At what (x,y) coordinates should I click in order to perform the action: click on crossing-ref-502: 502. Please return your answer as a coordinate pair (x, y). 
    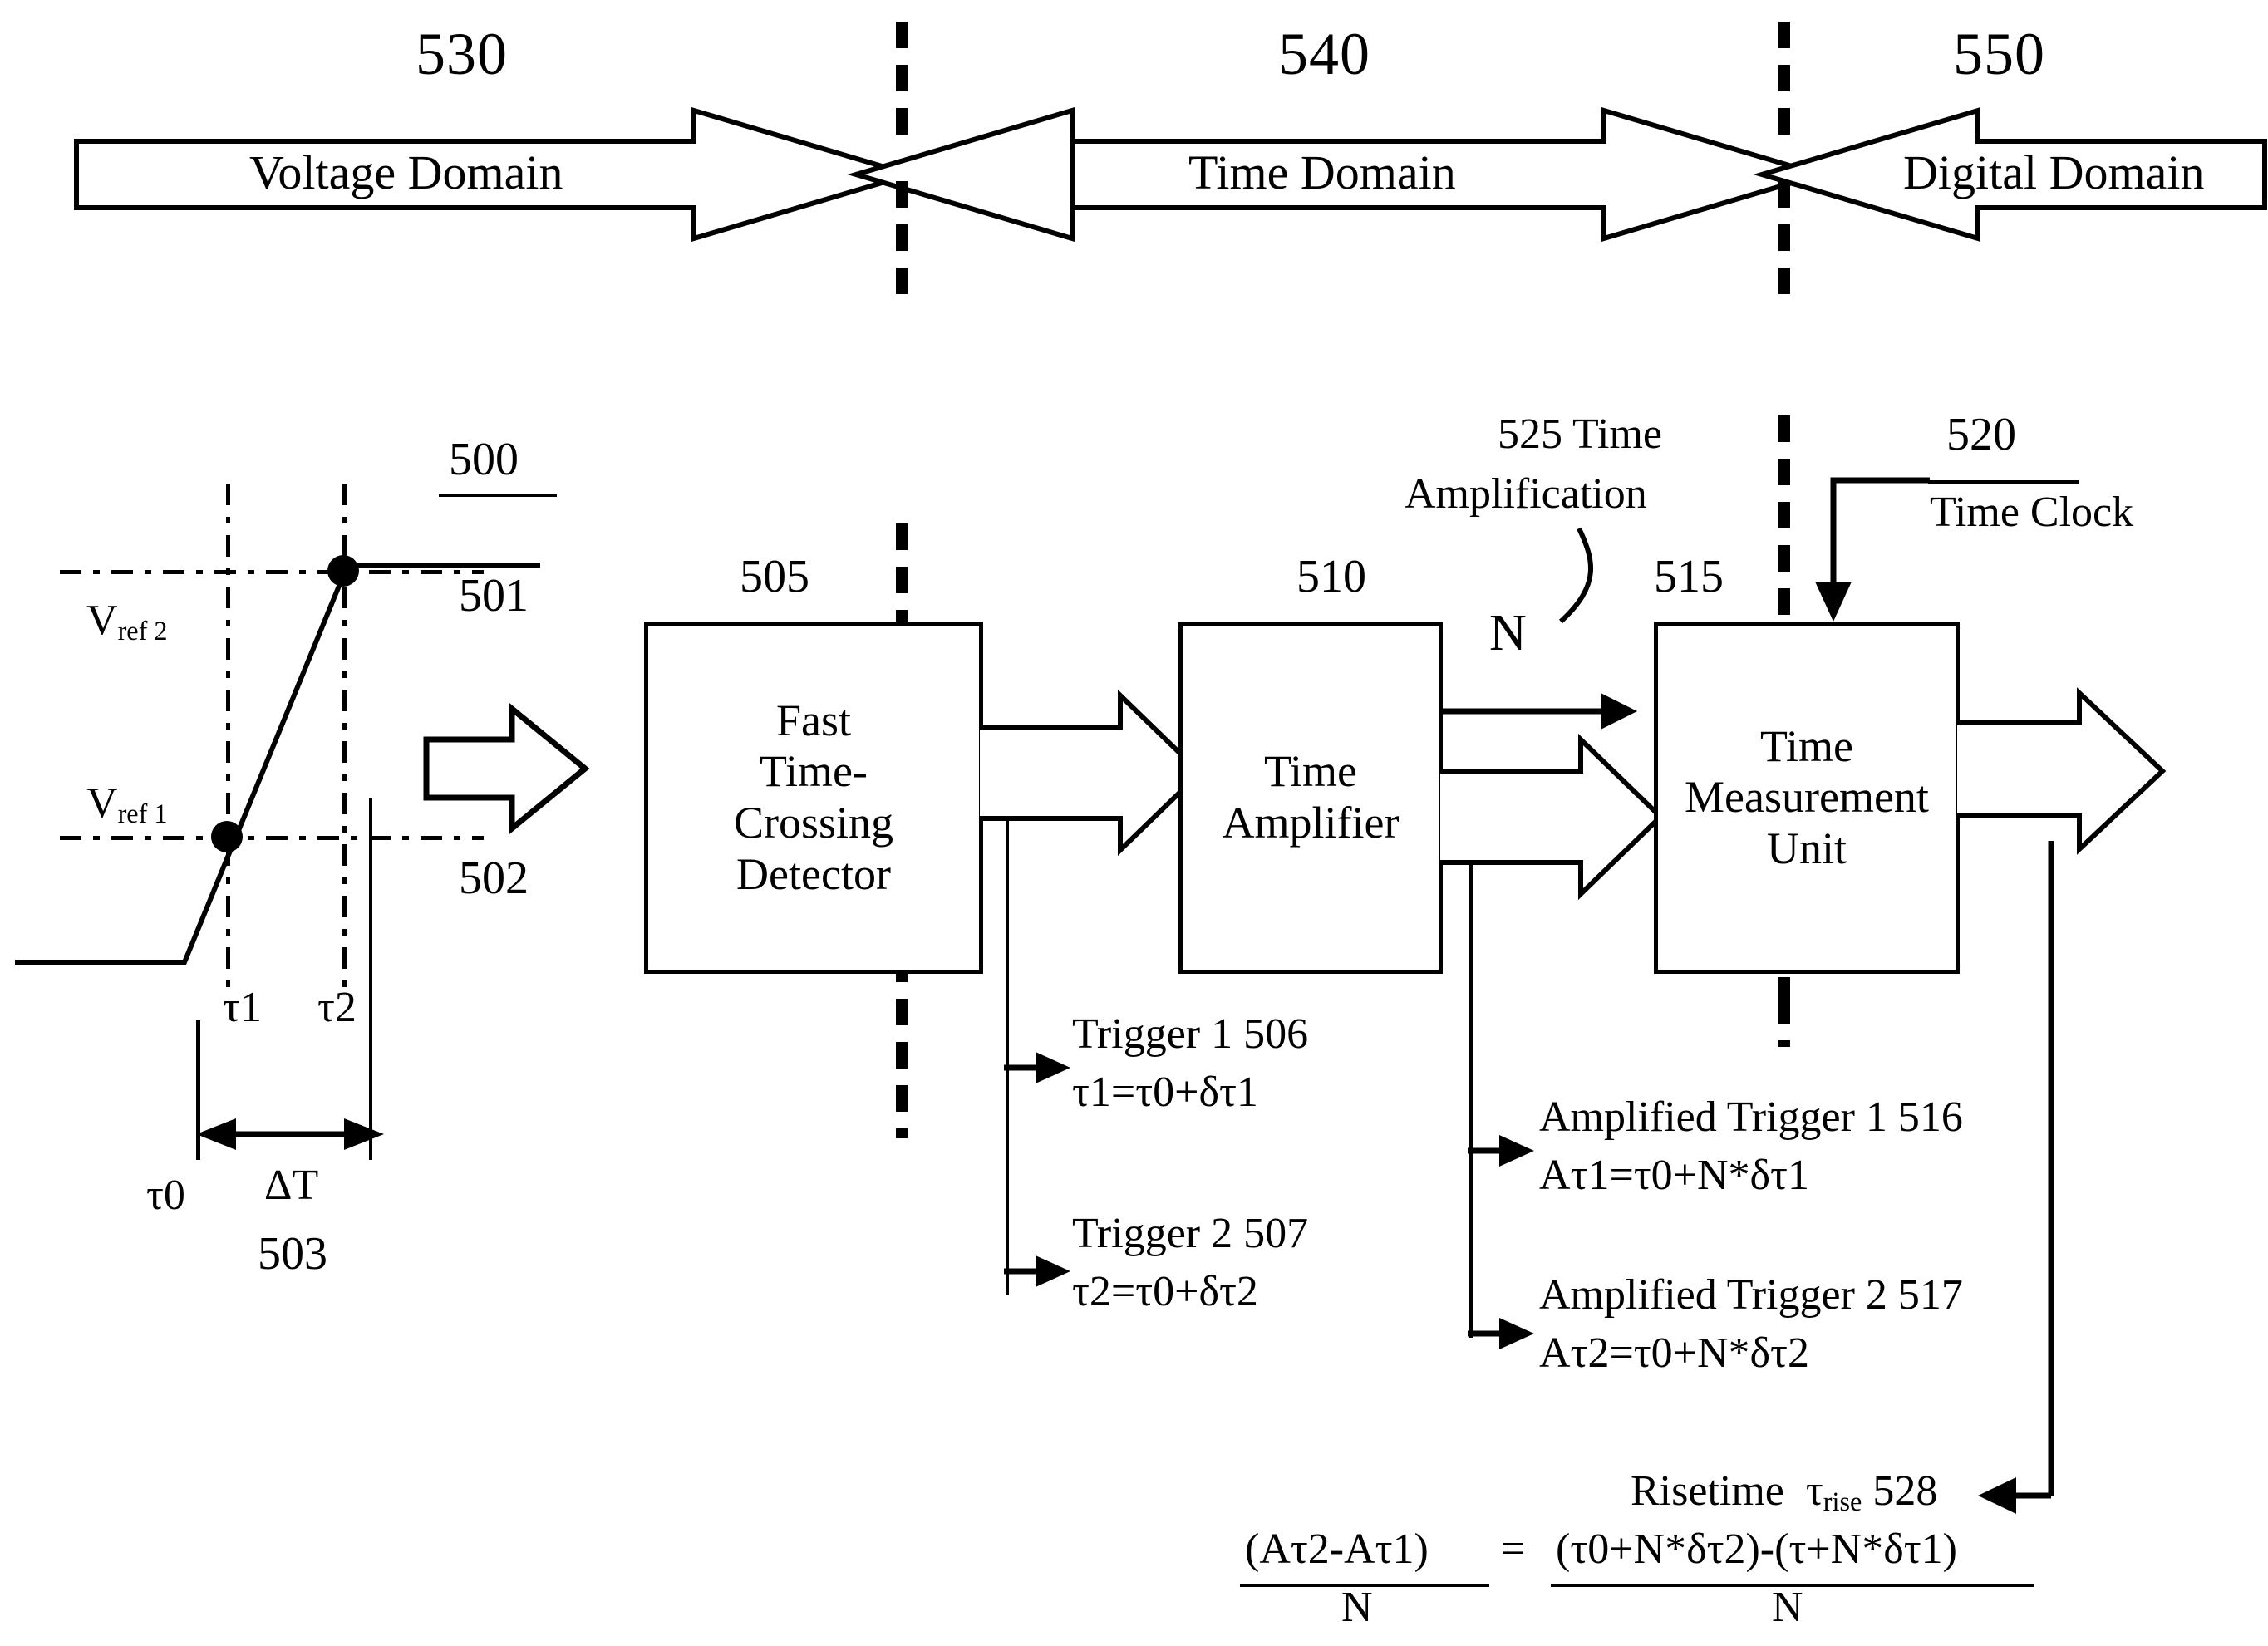
    Looking at the image, I should click on (494, 878).